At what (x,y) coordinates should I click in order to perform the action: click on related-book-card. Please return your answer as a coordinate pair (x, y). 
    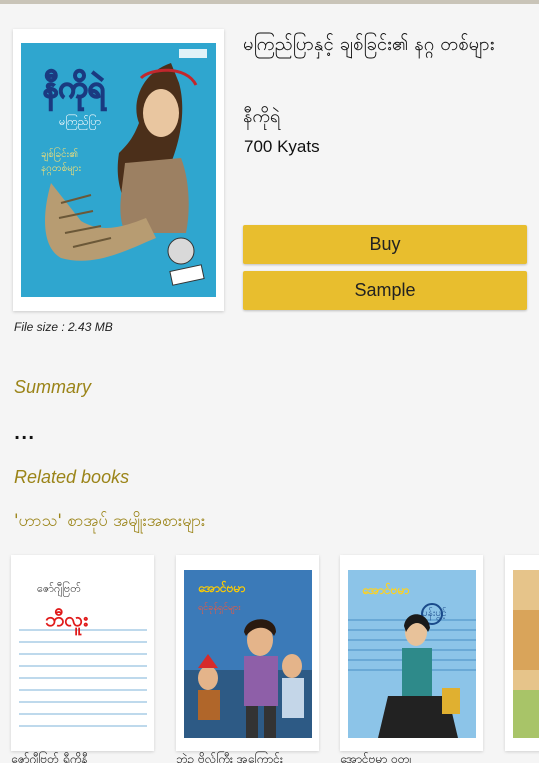
    Looking at the image, I should click on (522, 653).